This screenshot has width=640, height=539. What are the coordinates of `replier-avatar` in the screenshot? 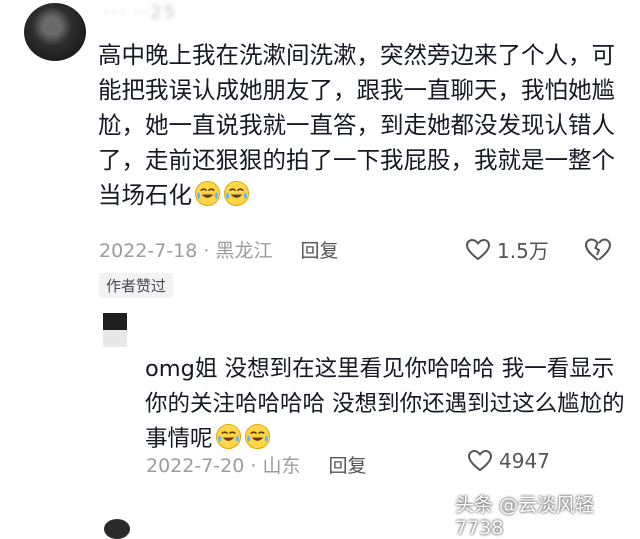 It's located at (115, 330).